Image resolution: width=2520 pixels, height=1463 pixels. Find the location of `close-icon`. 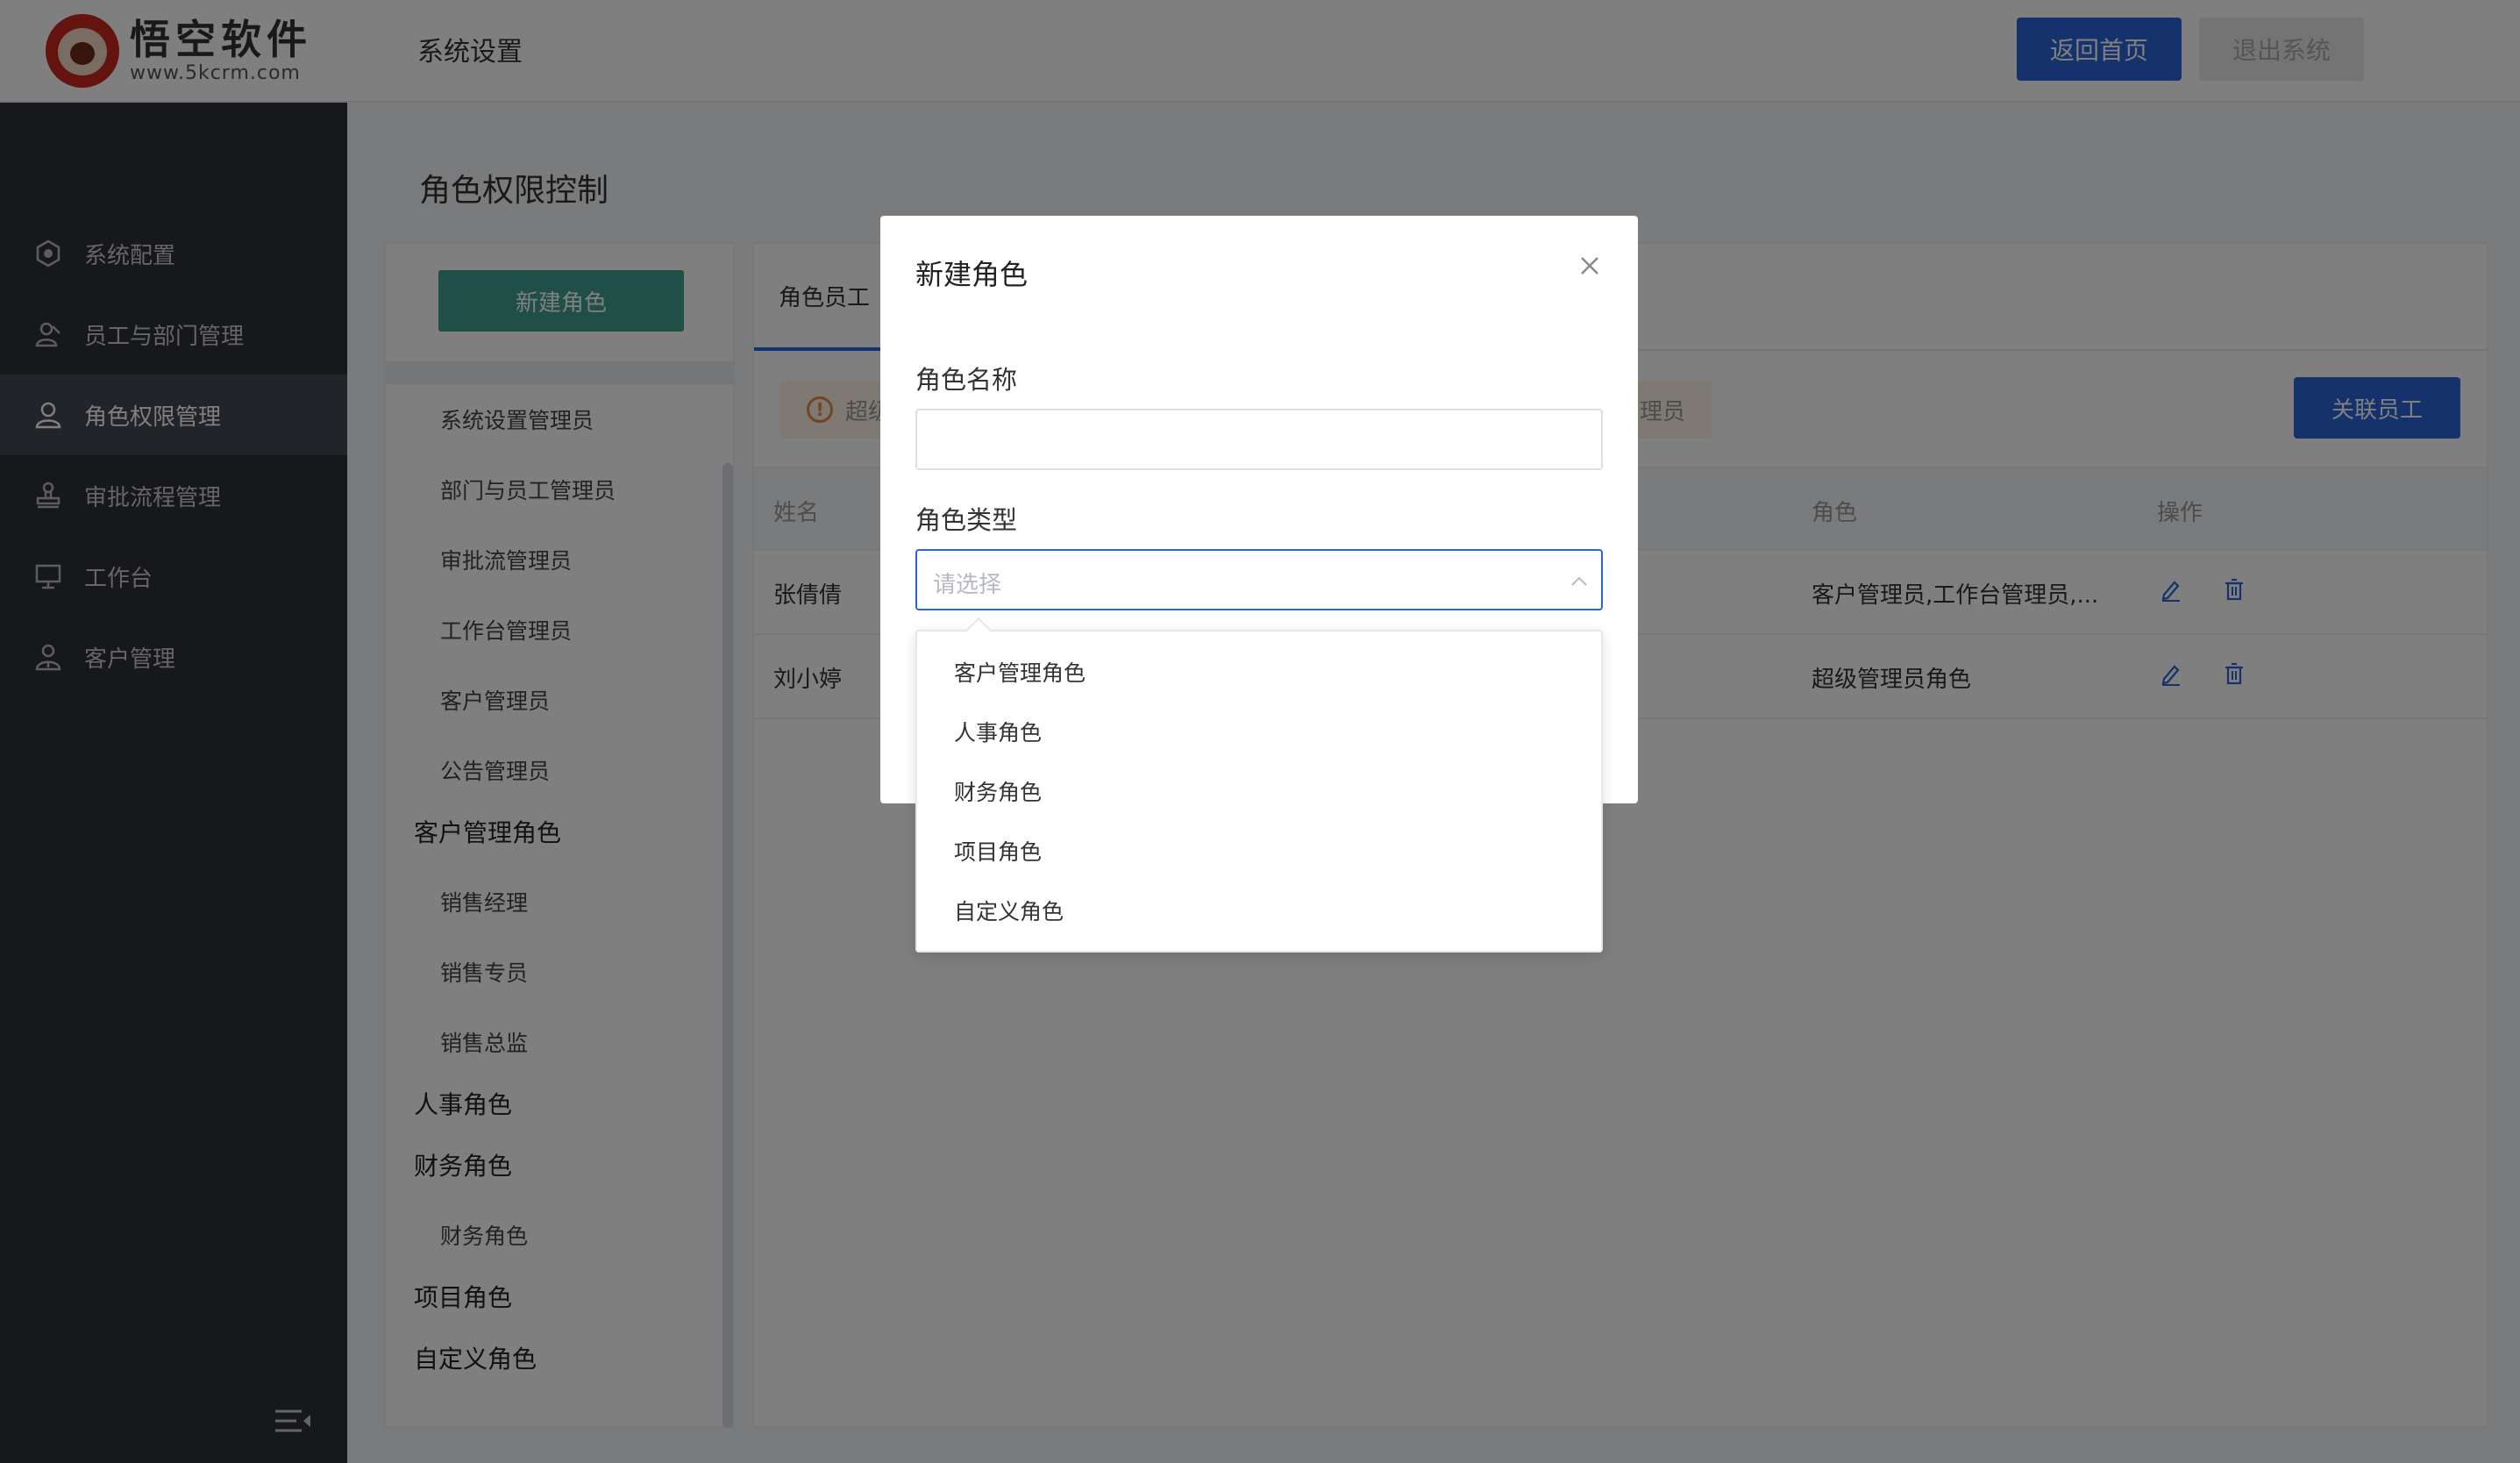

close-icon is located at coordinates (1590, 266).